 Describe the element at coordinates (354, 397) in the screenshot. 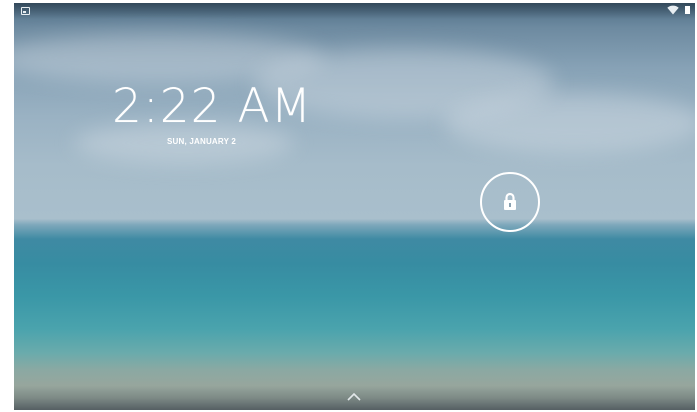

I see `chevron-up-icon` at that location.